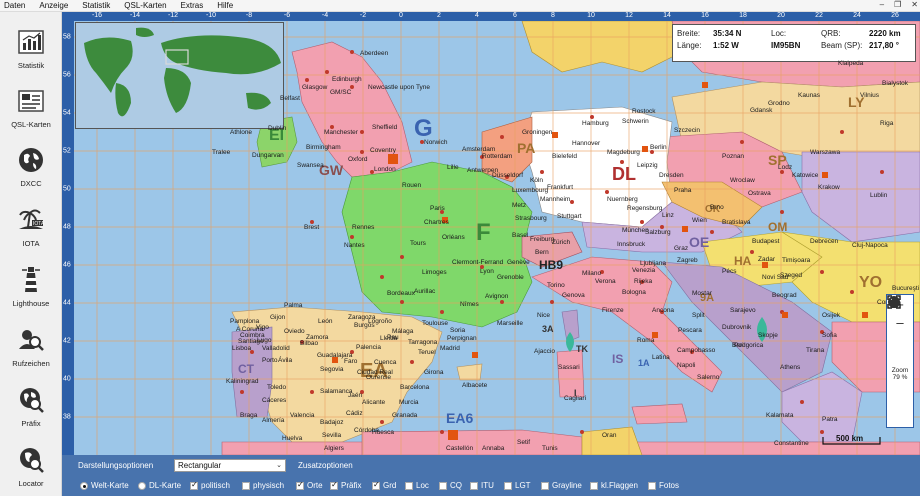 The image size is (920, 496). I want to click on place-label: Paris, so click(437, 208).